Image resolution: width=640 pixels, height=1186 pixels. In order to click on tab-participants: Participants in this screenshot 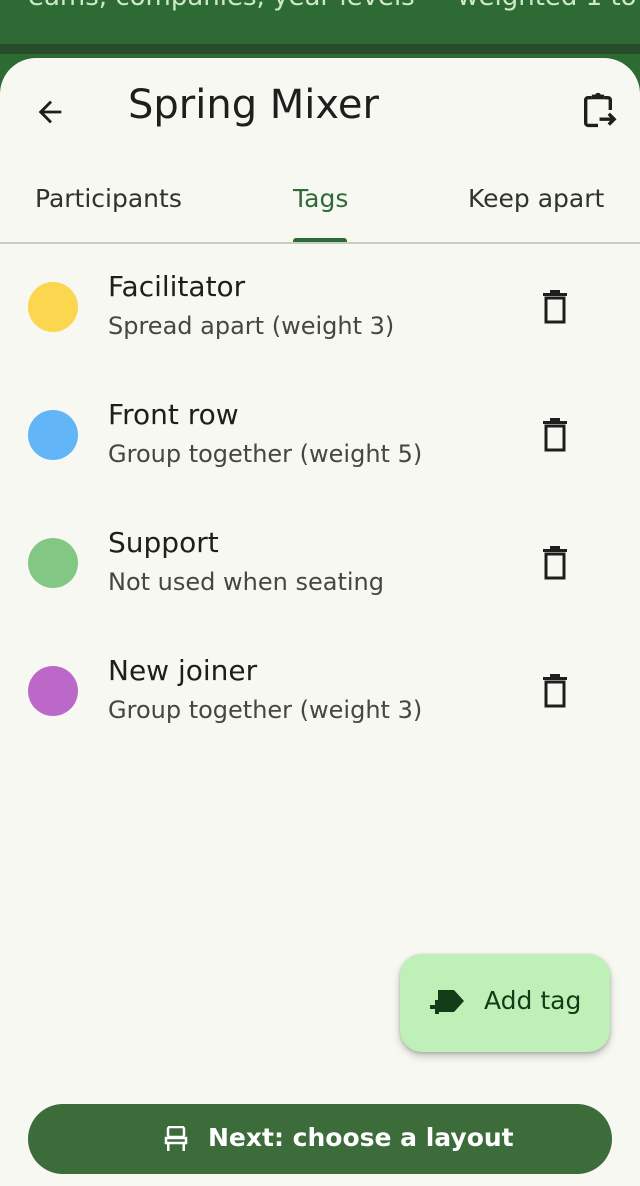, I will do `click(108, 198)`.